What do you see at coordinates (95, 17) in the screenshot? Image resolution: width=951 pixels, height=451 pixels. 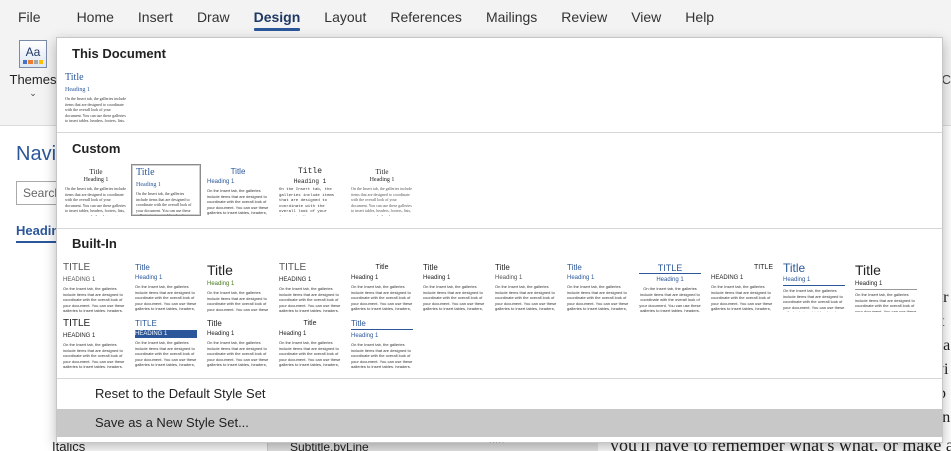 I see `tab-home: Home` at bounding box center [95, 17].